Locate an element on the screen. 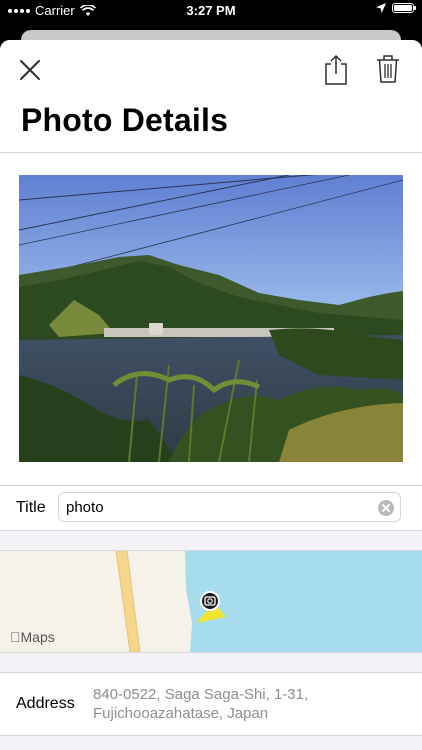 This screenshot has height=750, width=422. title-row: Title is located at coordinates (211, 508).